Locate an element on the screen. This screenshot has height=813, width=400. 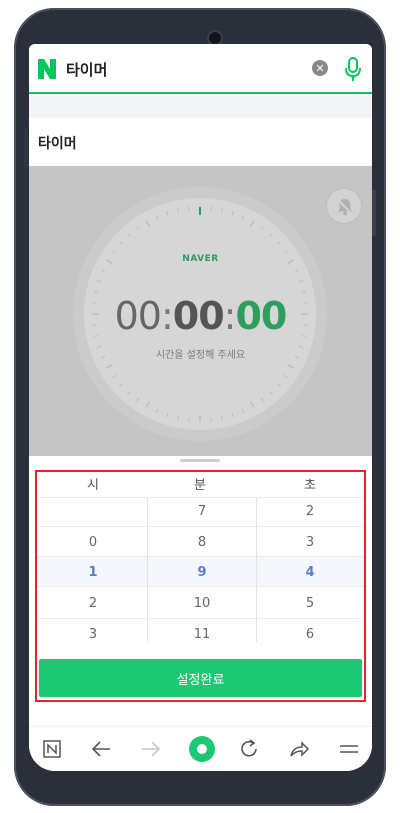
naver-home-icon is located at coordinates (52, 749).